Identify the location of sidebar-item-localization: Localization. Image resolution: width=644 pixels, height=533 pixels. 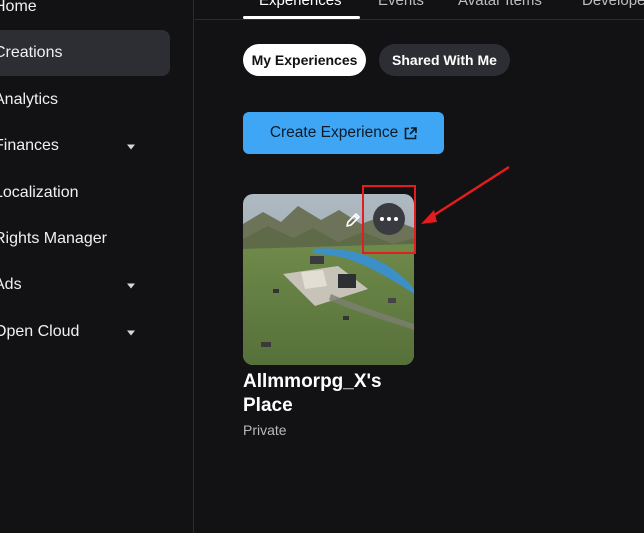
(85, 193).